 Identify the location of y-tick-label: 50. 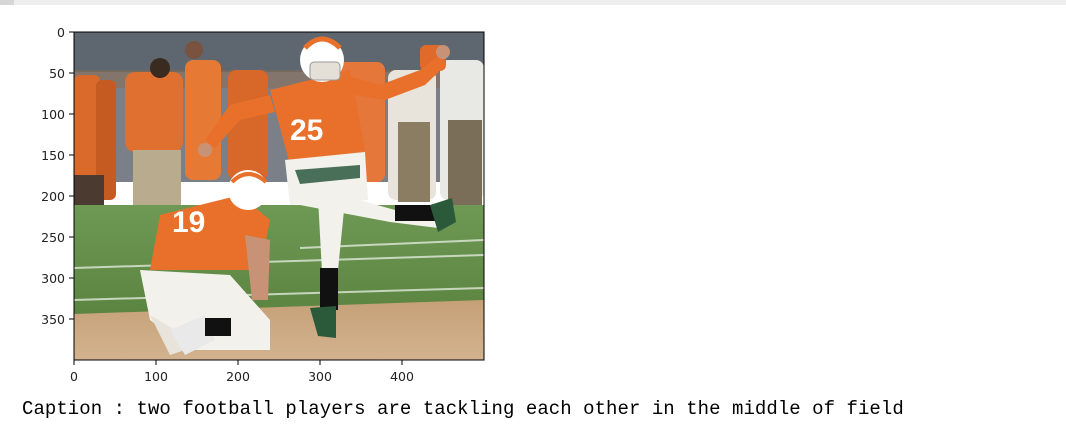
(57, 73).